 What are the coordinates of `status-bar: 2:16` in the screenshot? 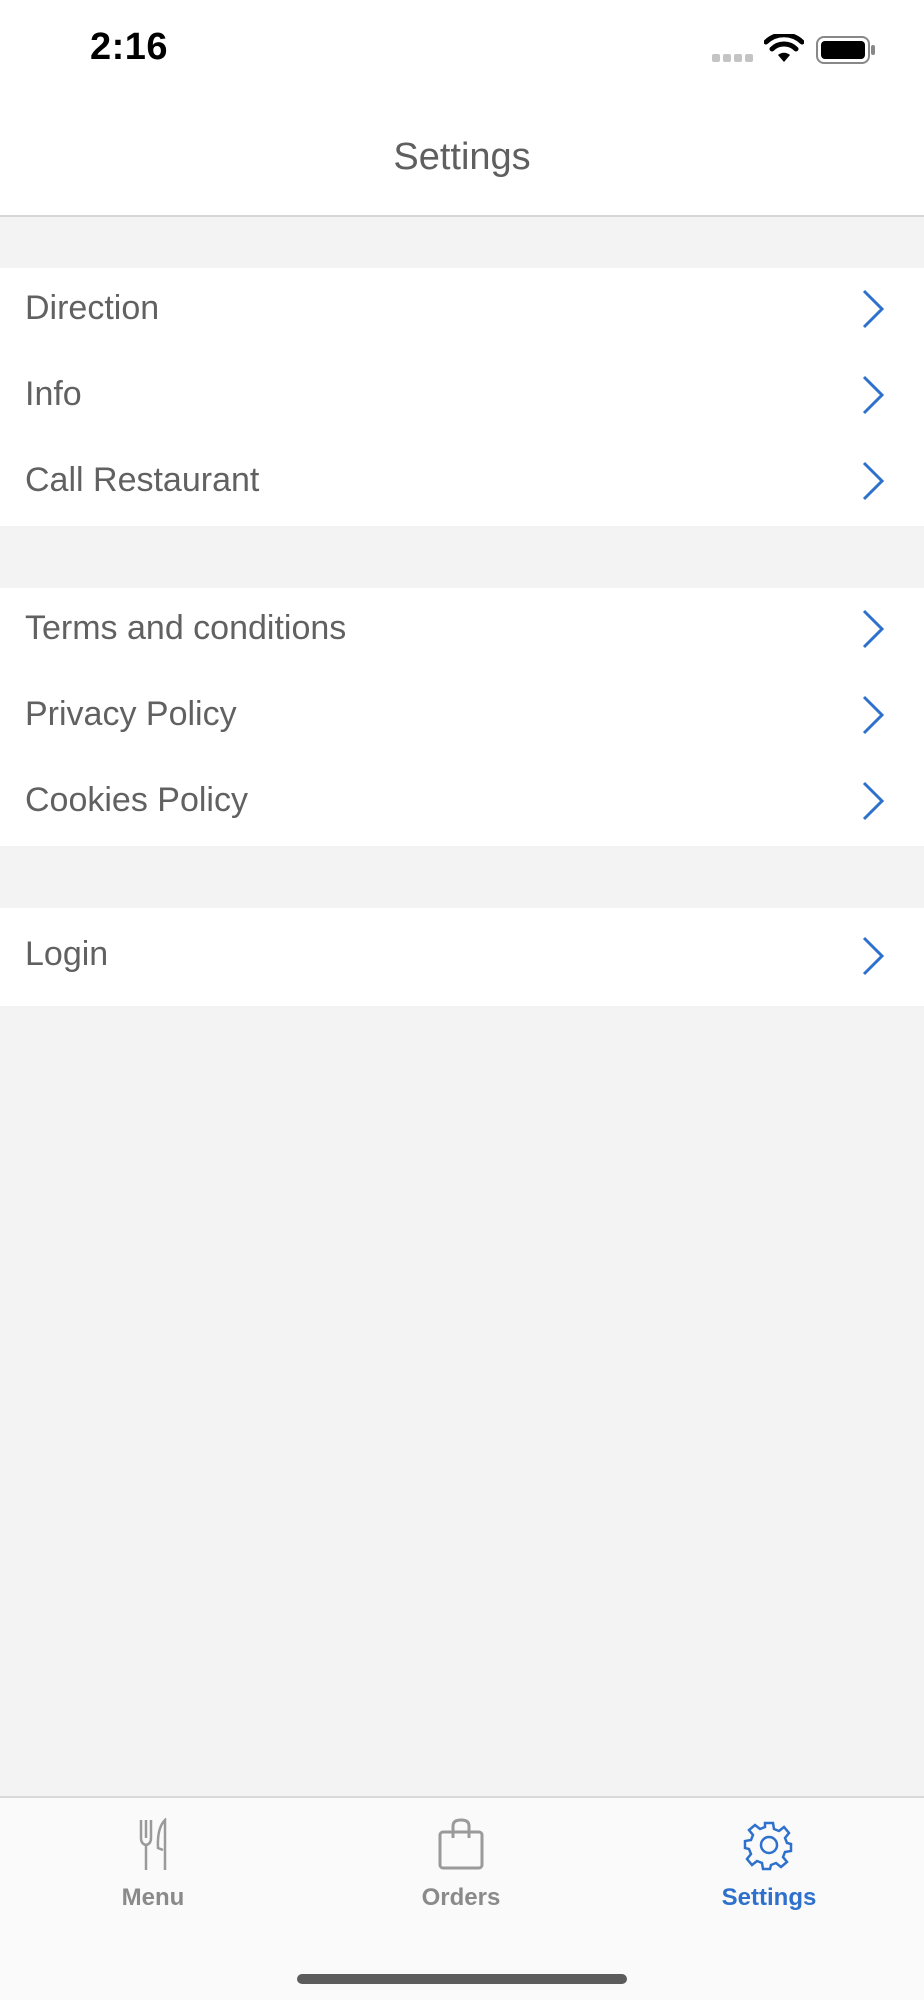 It's located at (462, 50).